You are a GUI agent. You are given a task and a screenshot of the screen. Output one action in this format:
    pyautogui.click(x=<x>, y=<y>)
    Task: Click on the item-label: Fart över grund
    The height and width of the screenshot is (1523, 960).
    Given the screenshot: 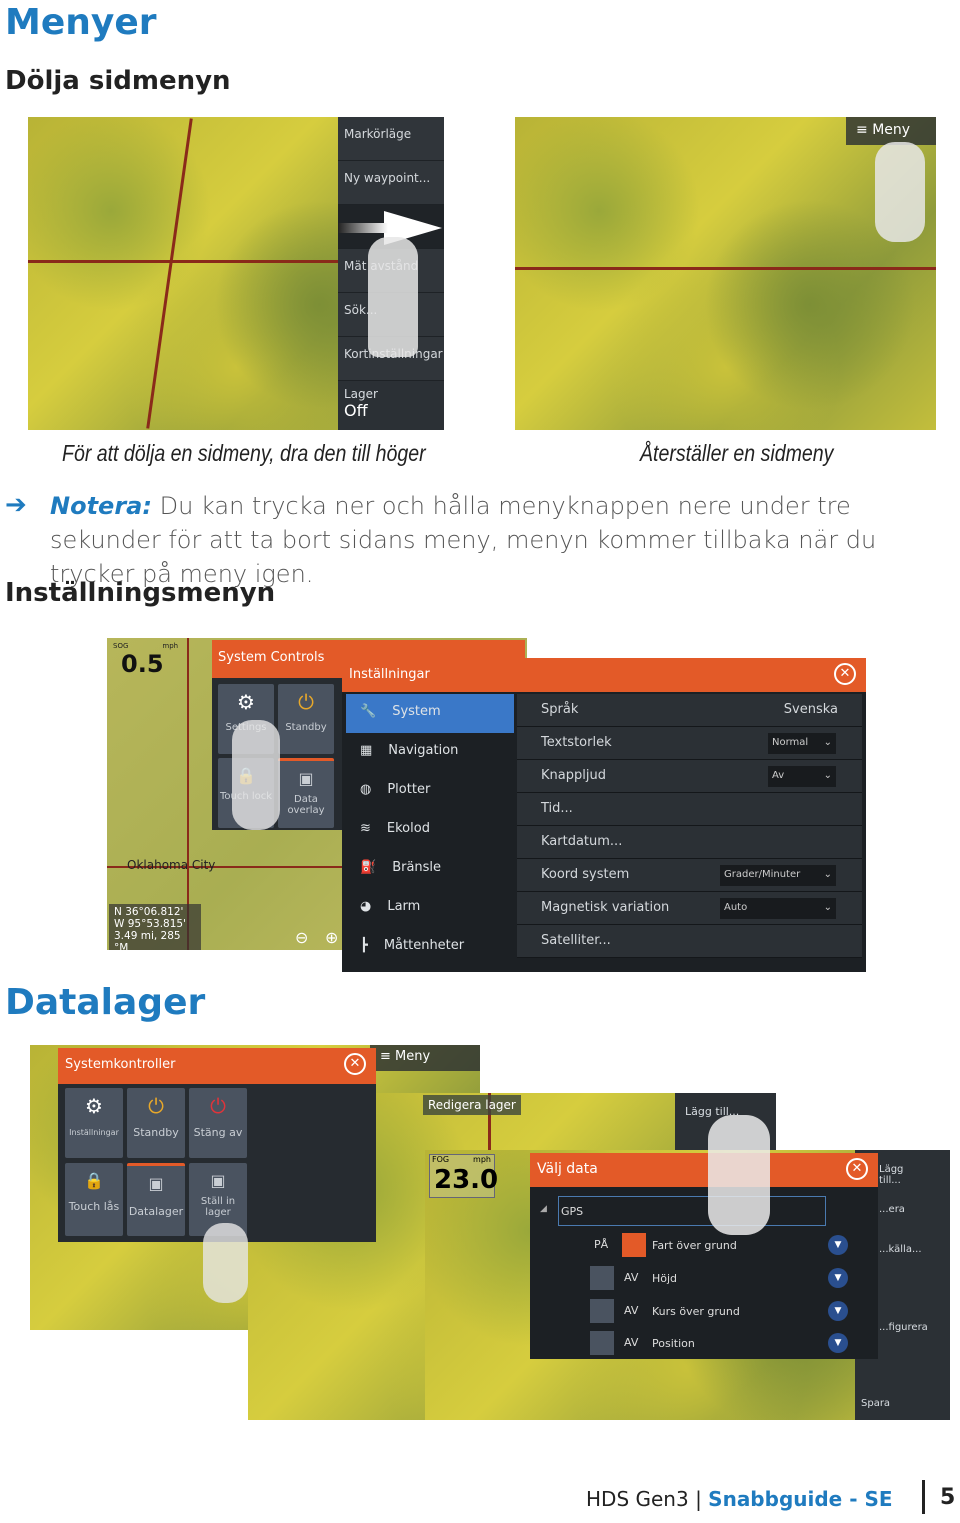 What is the action you would take?
    pyautogui.click(x=694, y=1245)
    